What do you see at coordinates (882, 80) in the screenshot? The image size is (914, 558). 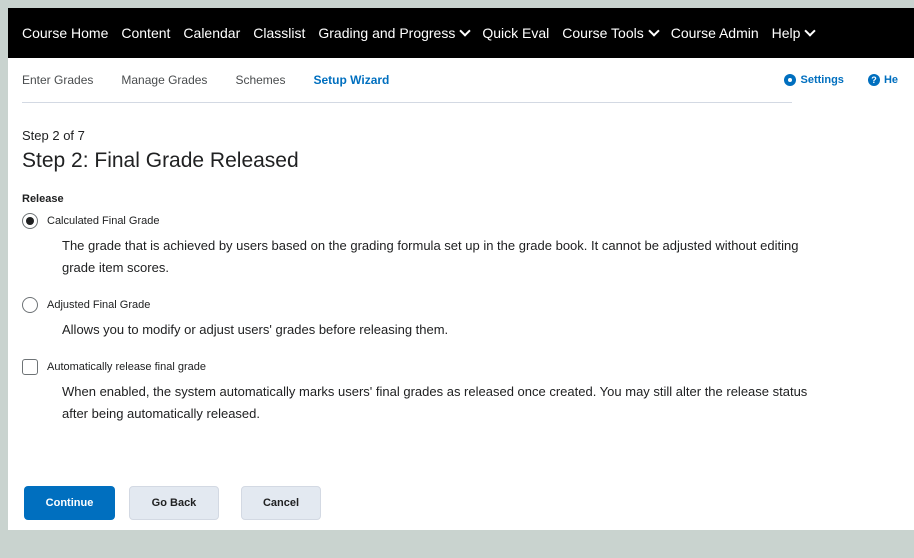 I see `help-link: ? He` at bounding box center [882, 80].